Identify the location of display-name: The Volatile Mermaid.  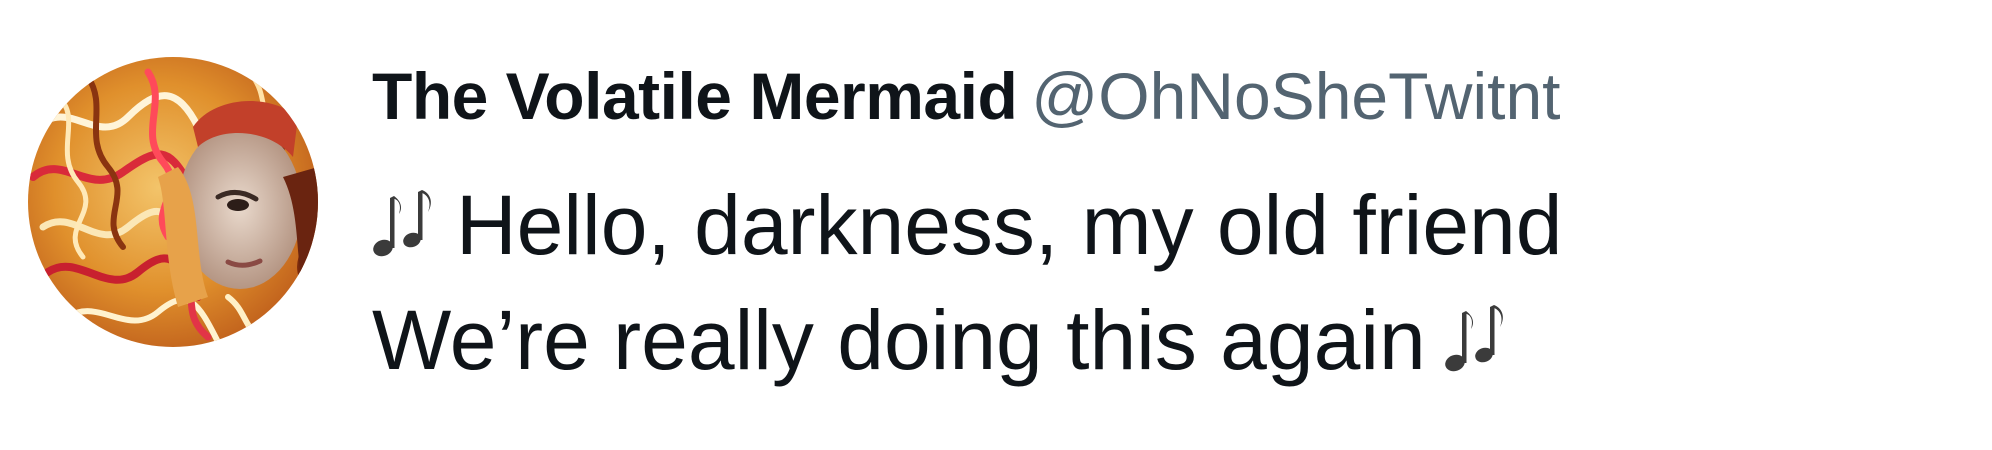
(695, 96).